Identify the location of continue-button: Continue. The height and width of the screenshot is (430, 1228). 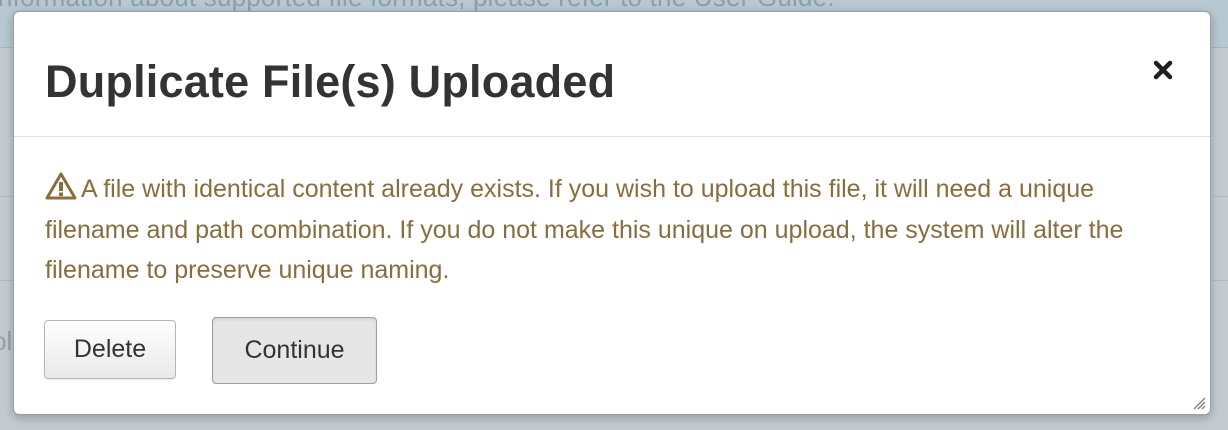
(294, 350).